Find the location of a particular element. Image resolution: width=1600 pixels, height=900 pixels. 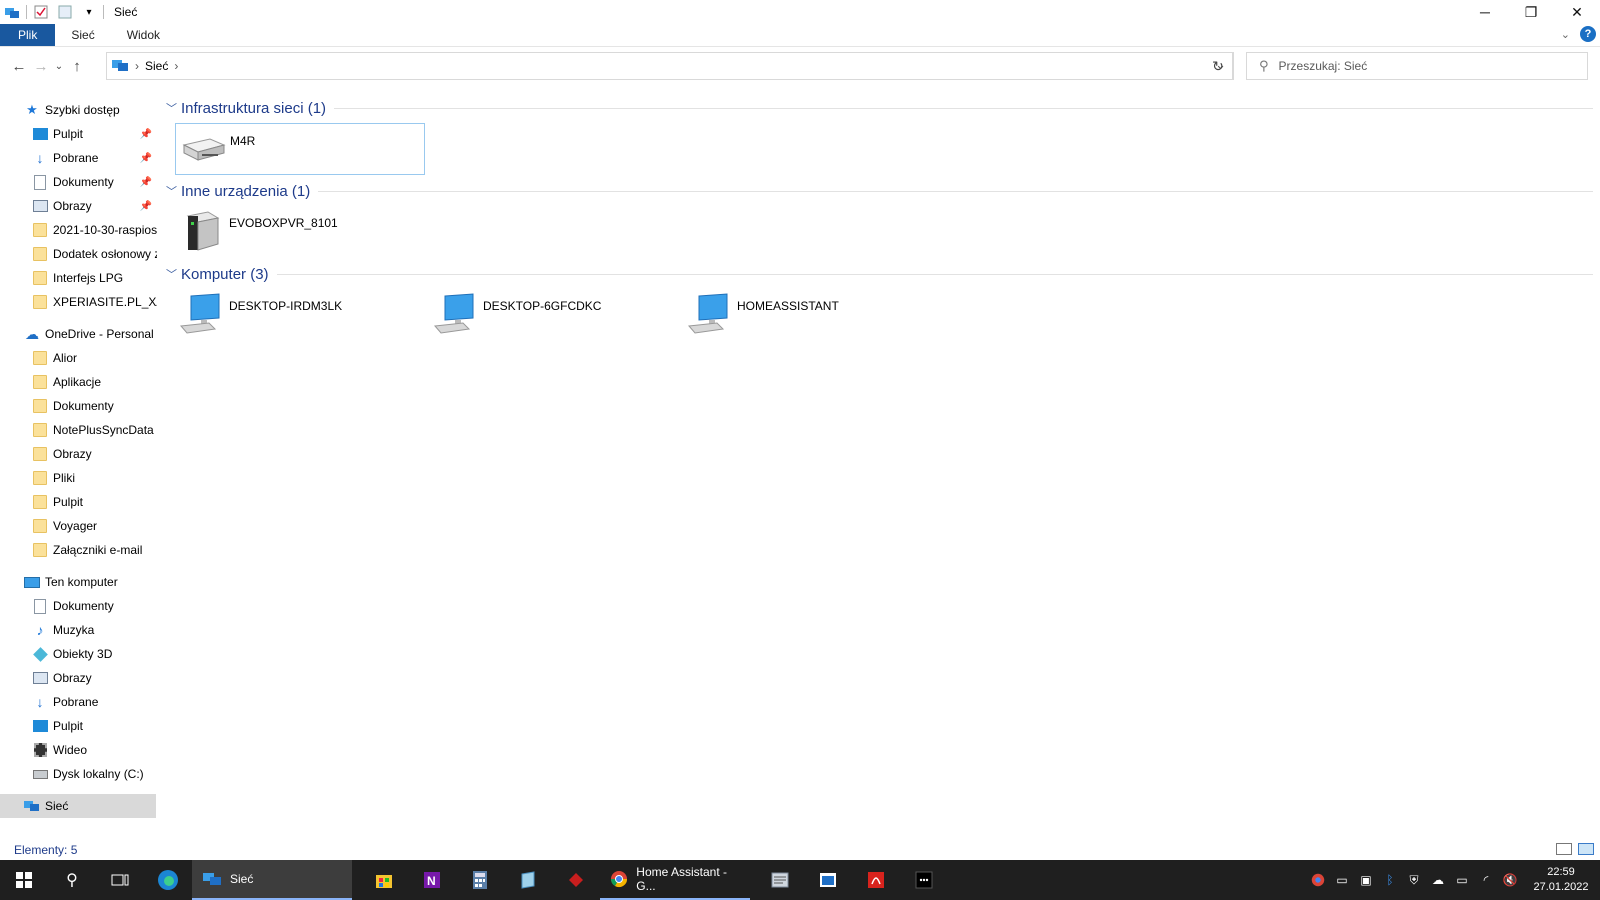

chrome-tray-icon is located at coordinates (1318, 880).